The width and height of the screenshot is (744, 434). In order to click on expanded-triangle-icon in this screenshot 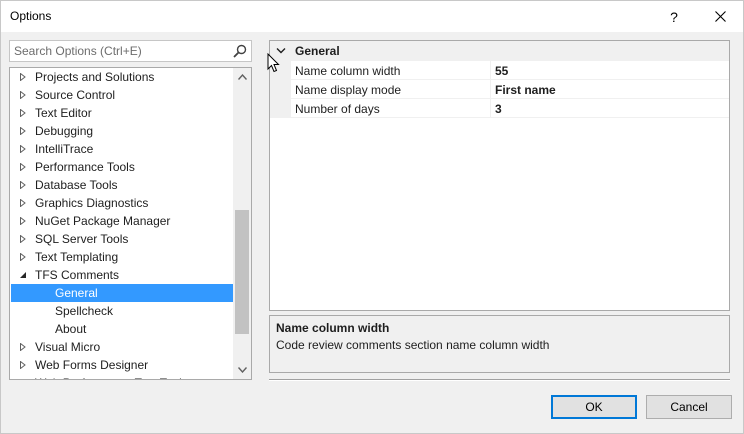, I will do `click(23, 275)`.